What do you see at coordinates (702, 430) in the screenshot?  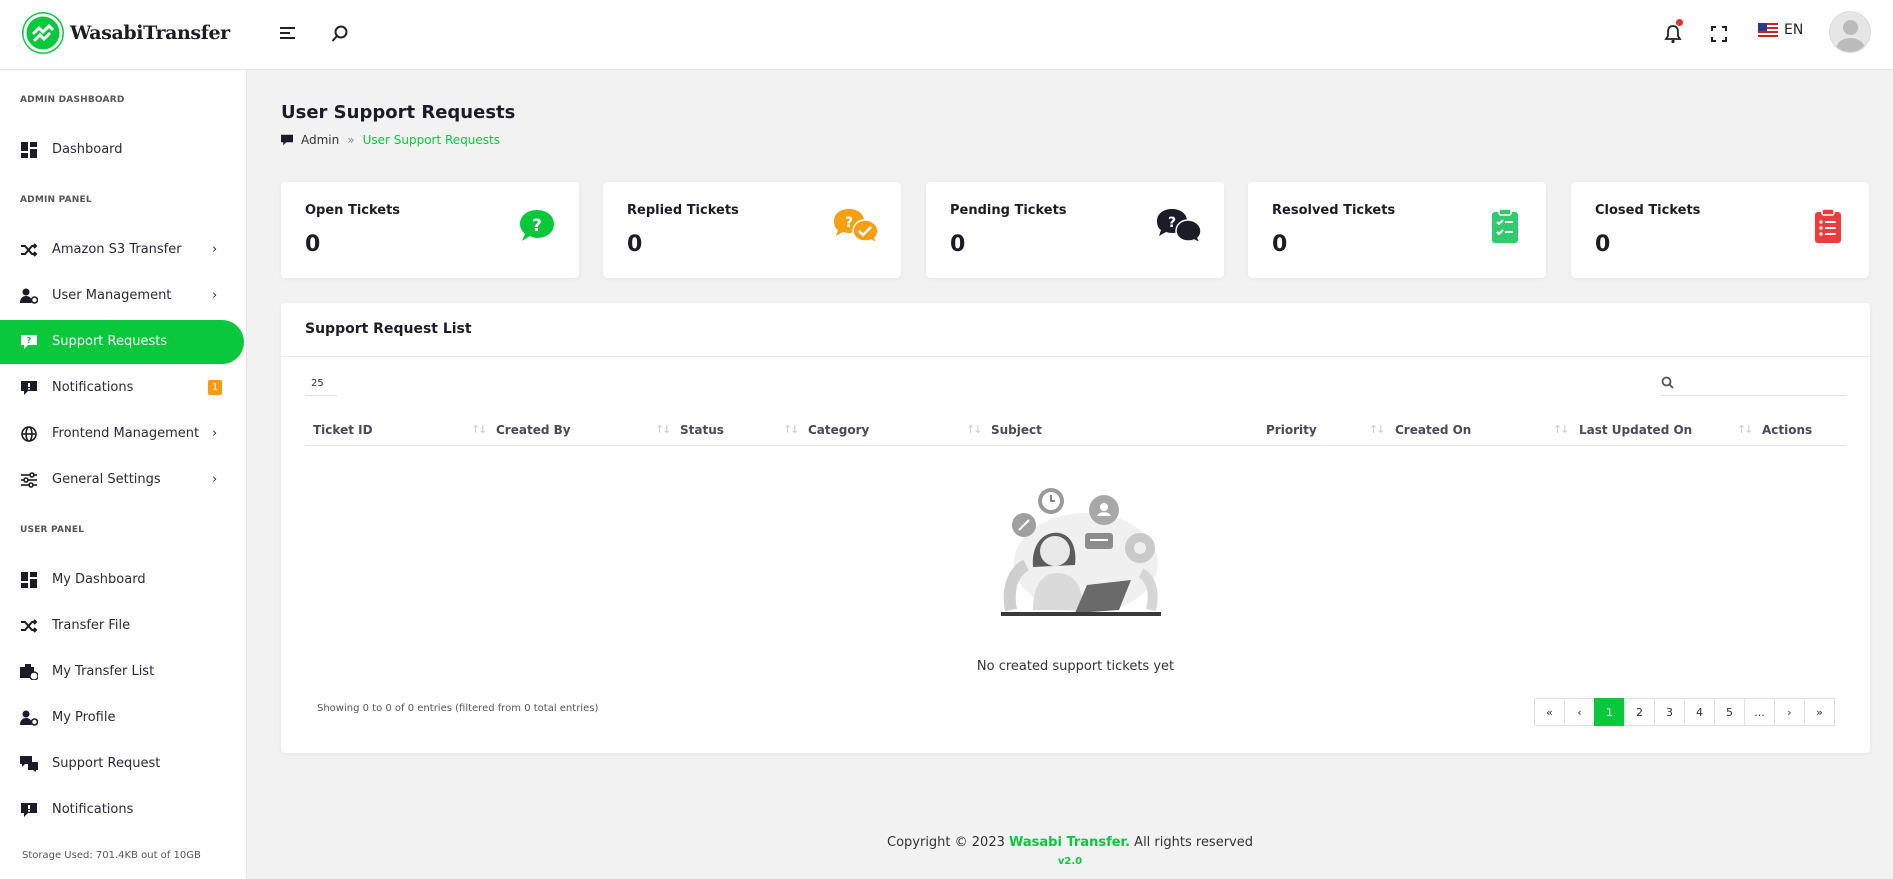 I see `column-status: Status` at bounding box center [702, 430].